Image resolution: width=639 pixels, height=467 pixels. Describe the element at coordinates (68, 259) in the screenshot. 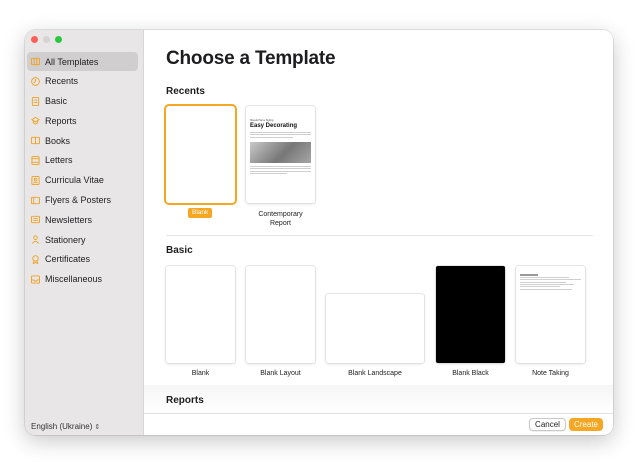

I see `sidebar-item-label: Certificates` at that location.